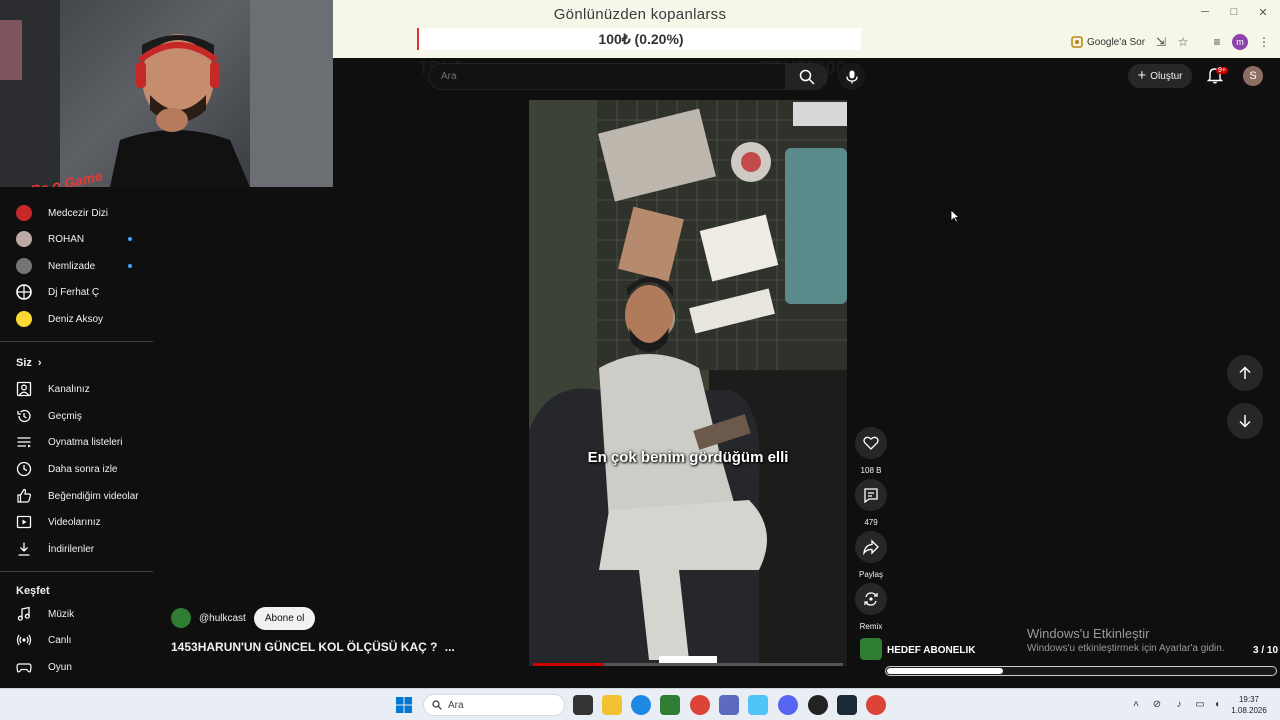 Image resolution: width=1280 pixels, height=720 pixels. What do you see at coordinates (788, 705) in the screenshot?
I see `discord-icon` at bounding box center [788, 705].